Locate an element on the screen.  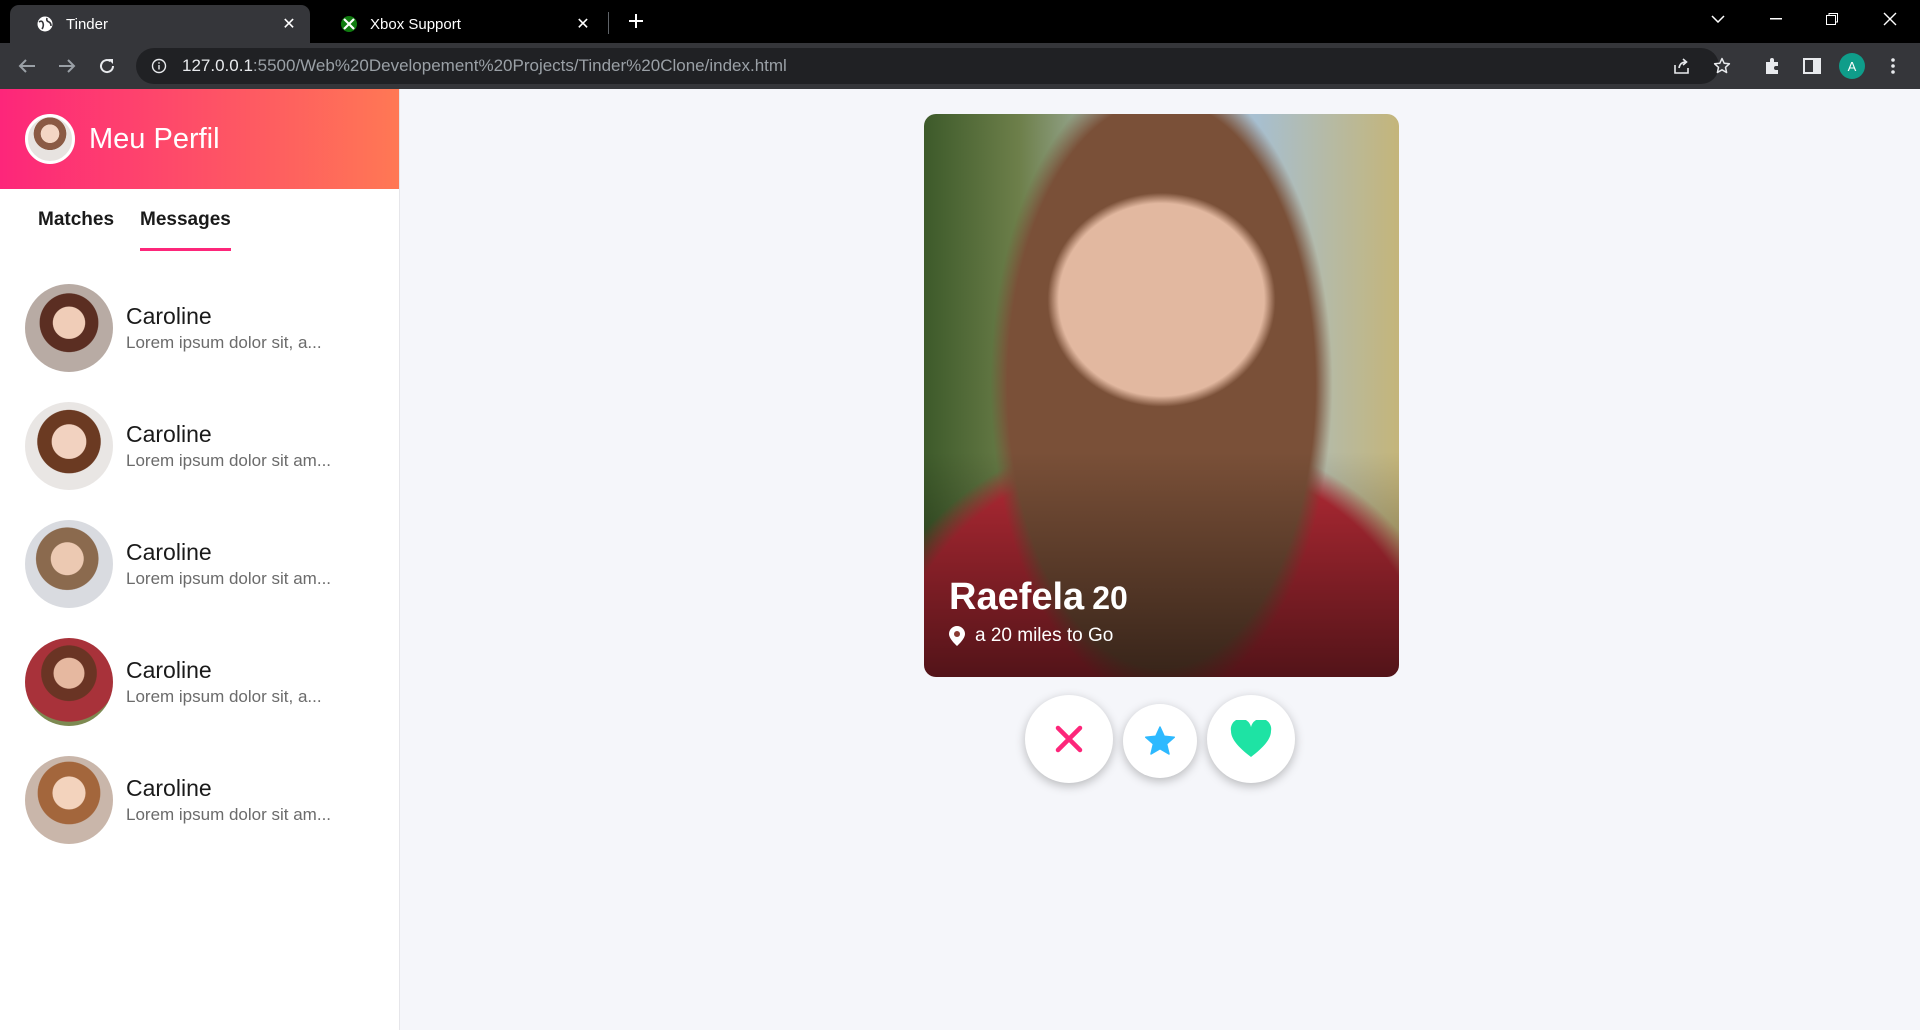
star-icon is located at coordinates (1160, 740).